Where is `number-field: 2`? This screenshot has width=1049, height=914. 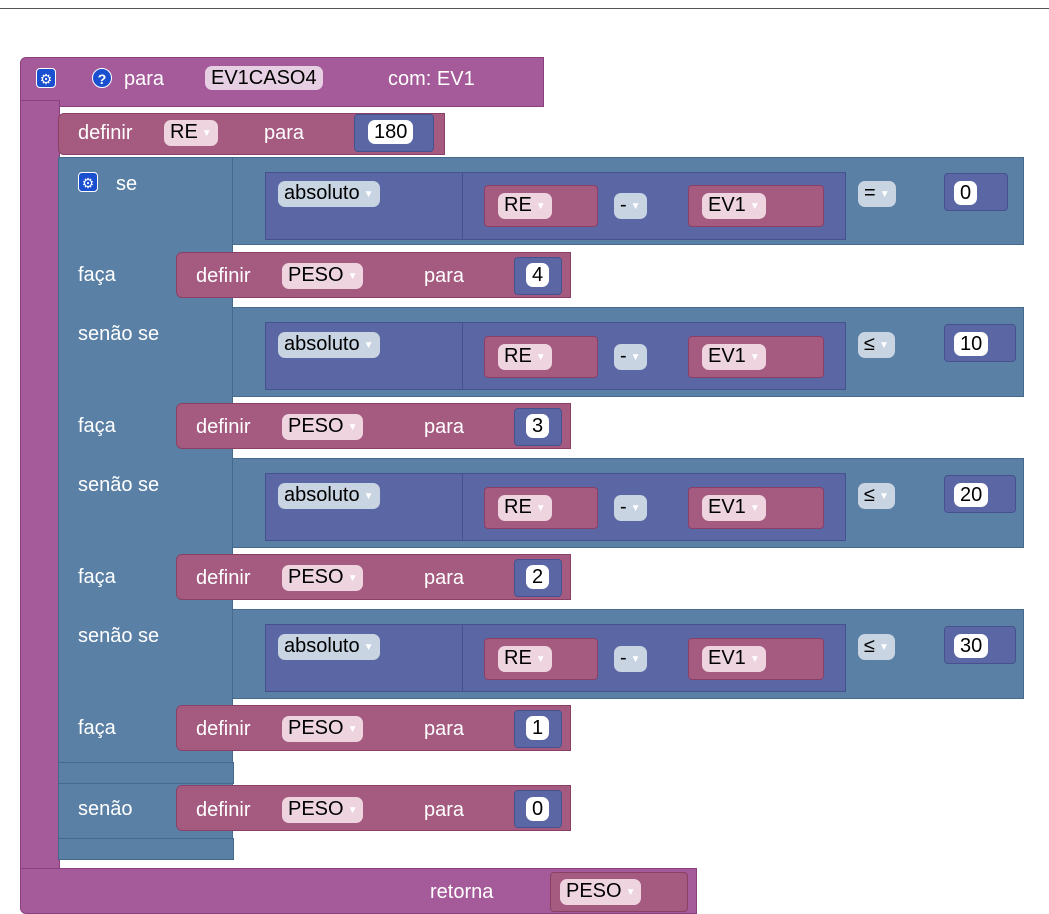 number-field: 2 is located at coordinates (538, 577).